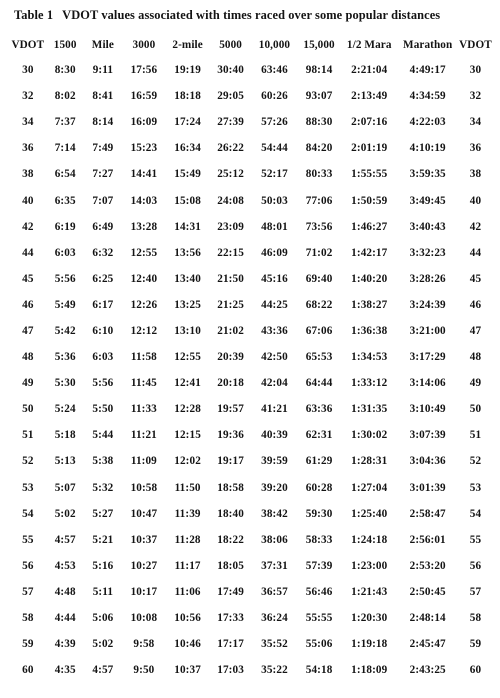  What do you see at coordinates (475, 618) in the screenshot?
I see `vdot-value-cell: 58` at bounding box center [475, 618].